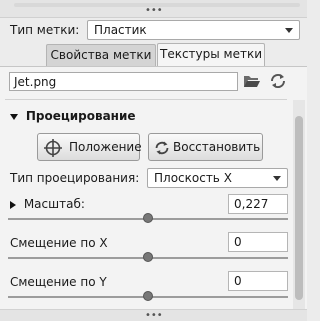  I want to click on offset-x-input: 0, so click(258, 242).